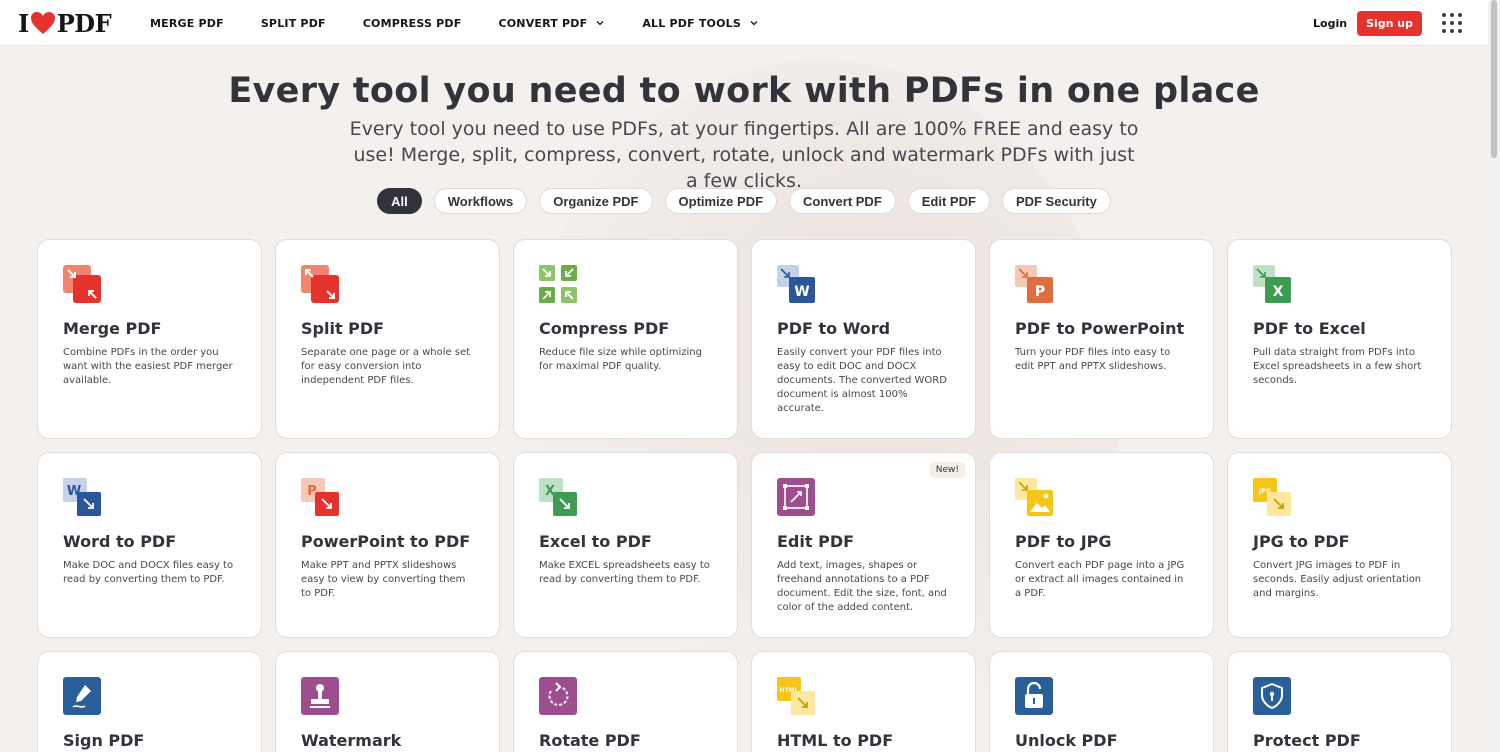 Image resolution: width=1500 pixels, height=752 pixels. What do you see at coordinates (1040, 292) in the screenshot?
I see `svg-text: P` at bounding box center [1040, 292].